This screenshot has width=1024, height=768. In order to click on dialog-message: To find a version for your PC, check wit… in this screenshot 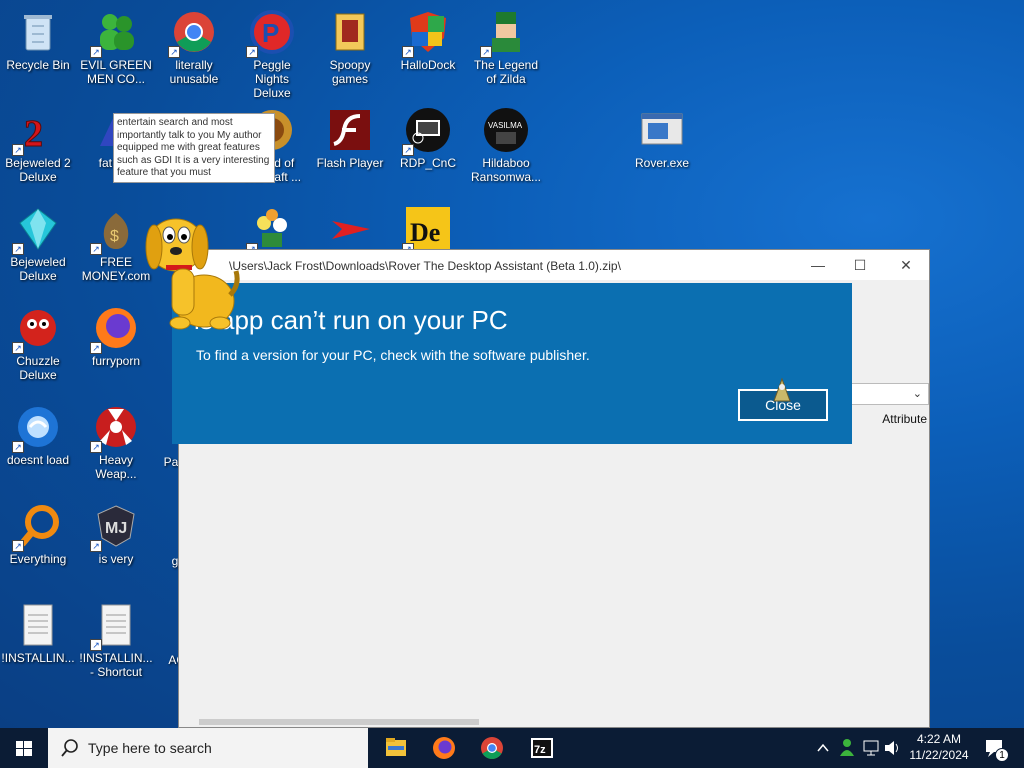, I will do `click(393, 355)`.